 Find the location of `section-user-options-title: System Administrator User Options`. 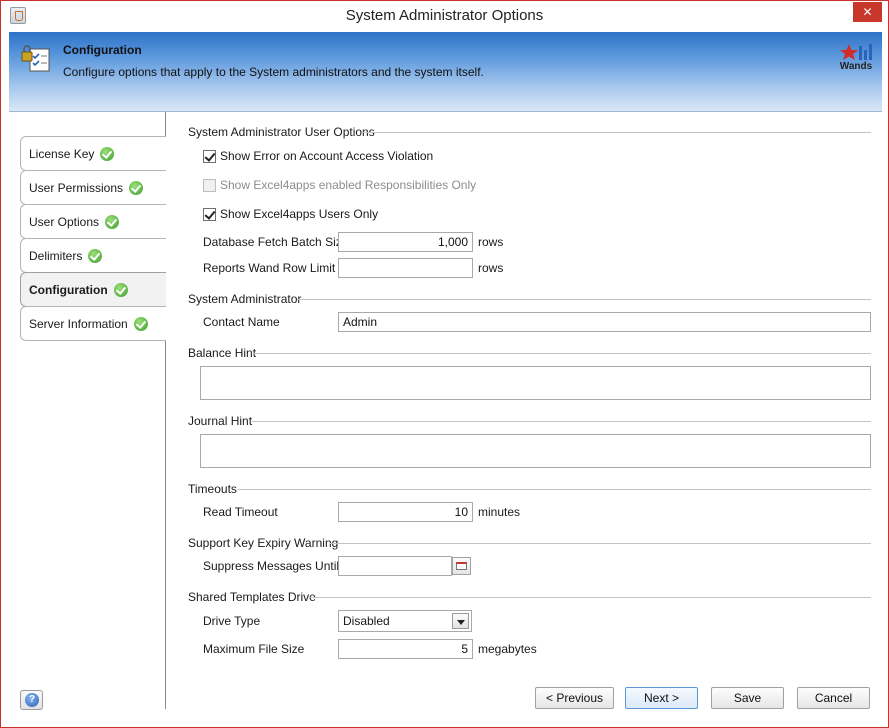

section-user-options-title: System Administrator User Options is located at coordinates (281, 132).